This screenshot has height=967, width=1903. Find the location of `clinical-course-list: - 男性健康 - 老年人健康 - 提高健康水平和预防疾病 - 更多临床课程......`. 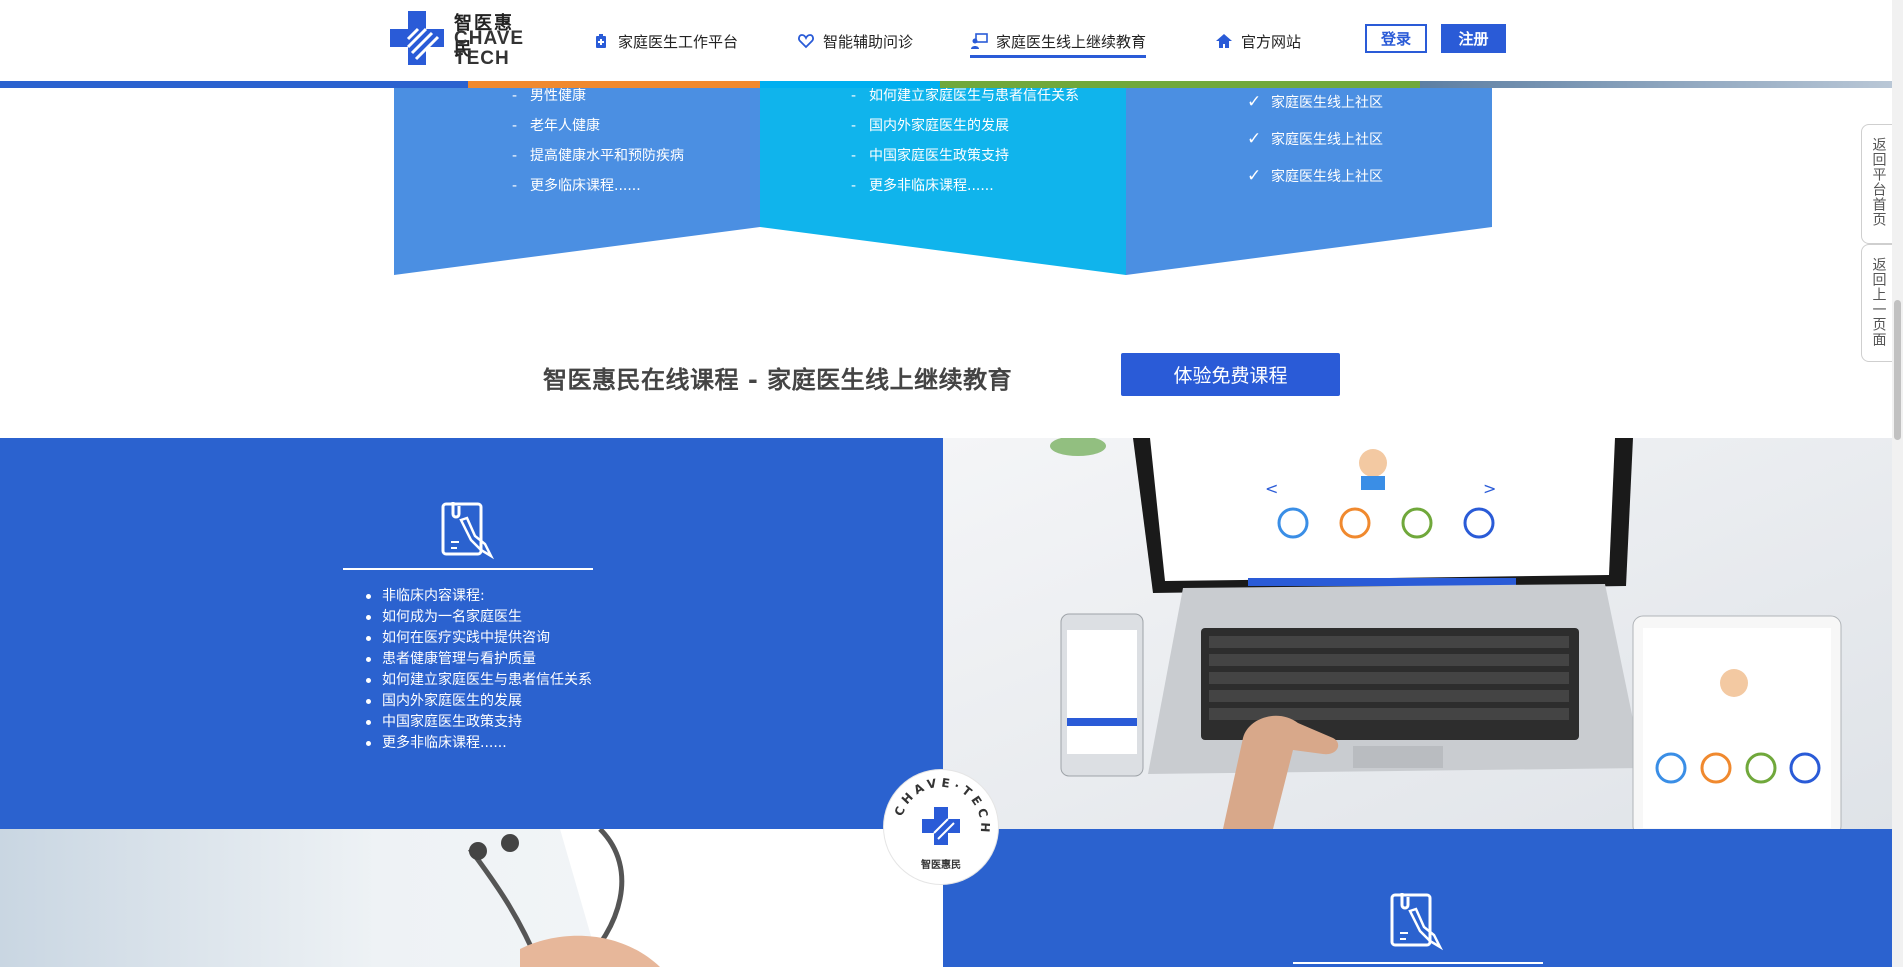

clinical-course-list: - 男性健康 - 老年人健康 - 提高健康水平和预防疾病 - 更多临床课程...... is located at coordinates (598, 148).